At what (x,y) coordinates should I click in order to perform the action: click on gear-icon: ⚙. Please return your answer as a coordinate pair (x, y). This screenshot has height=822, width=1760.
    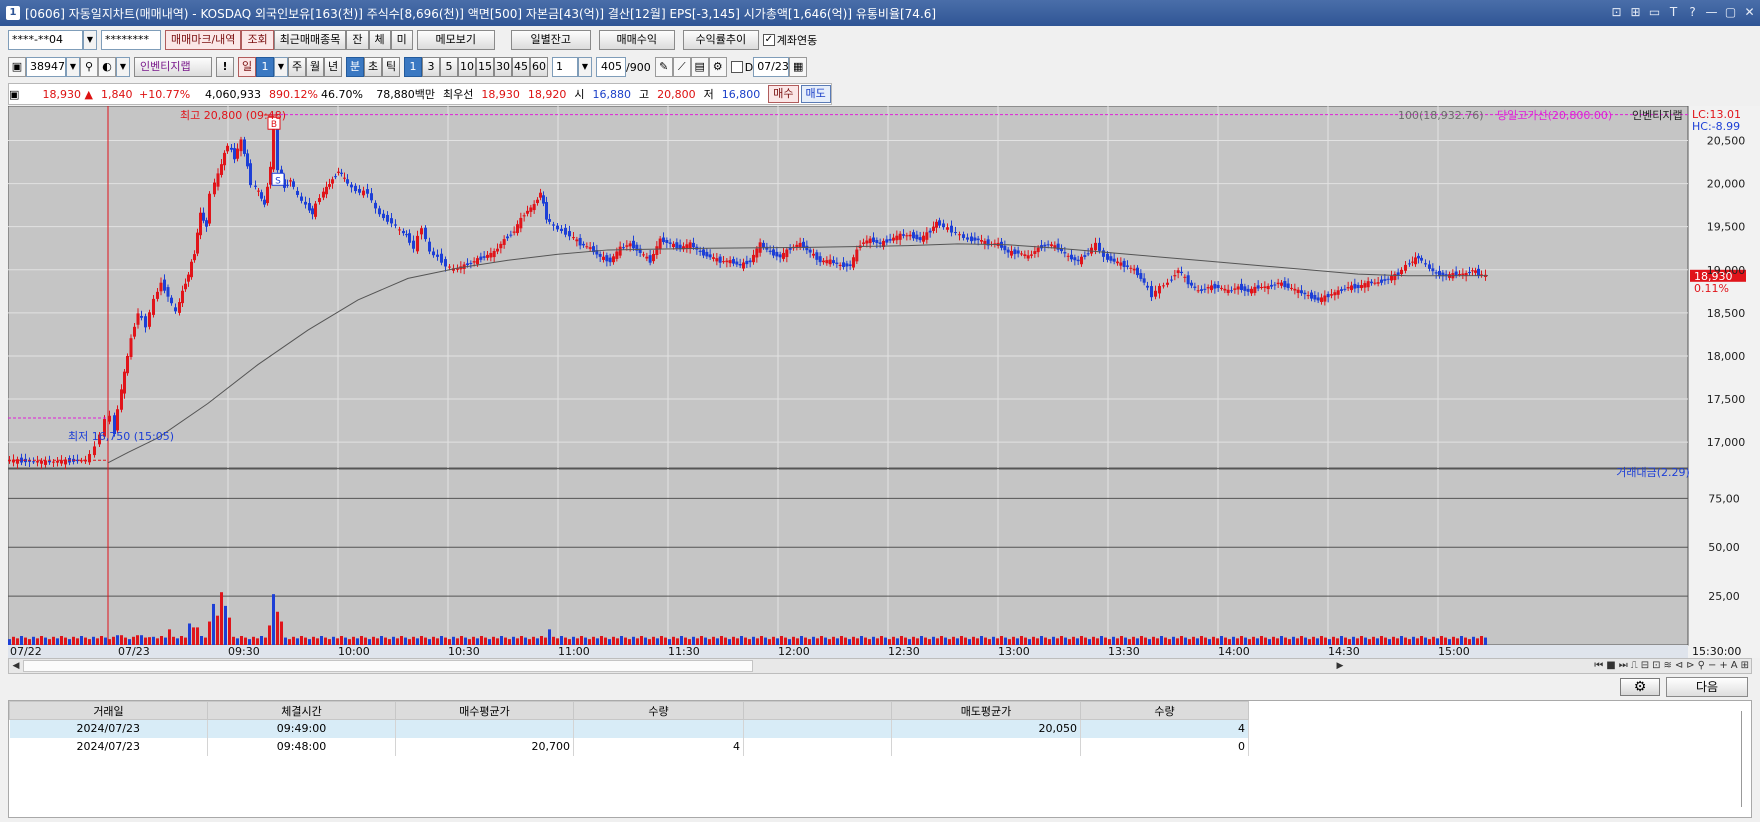
    Looking at the image, I should click on (717, 67).